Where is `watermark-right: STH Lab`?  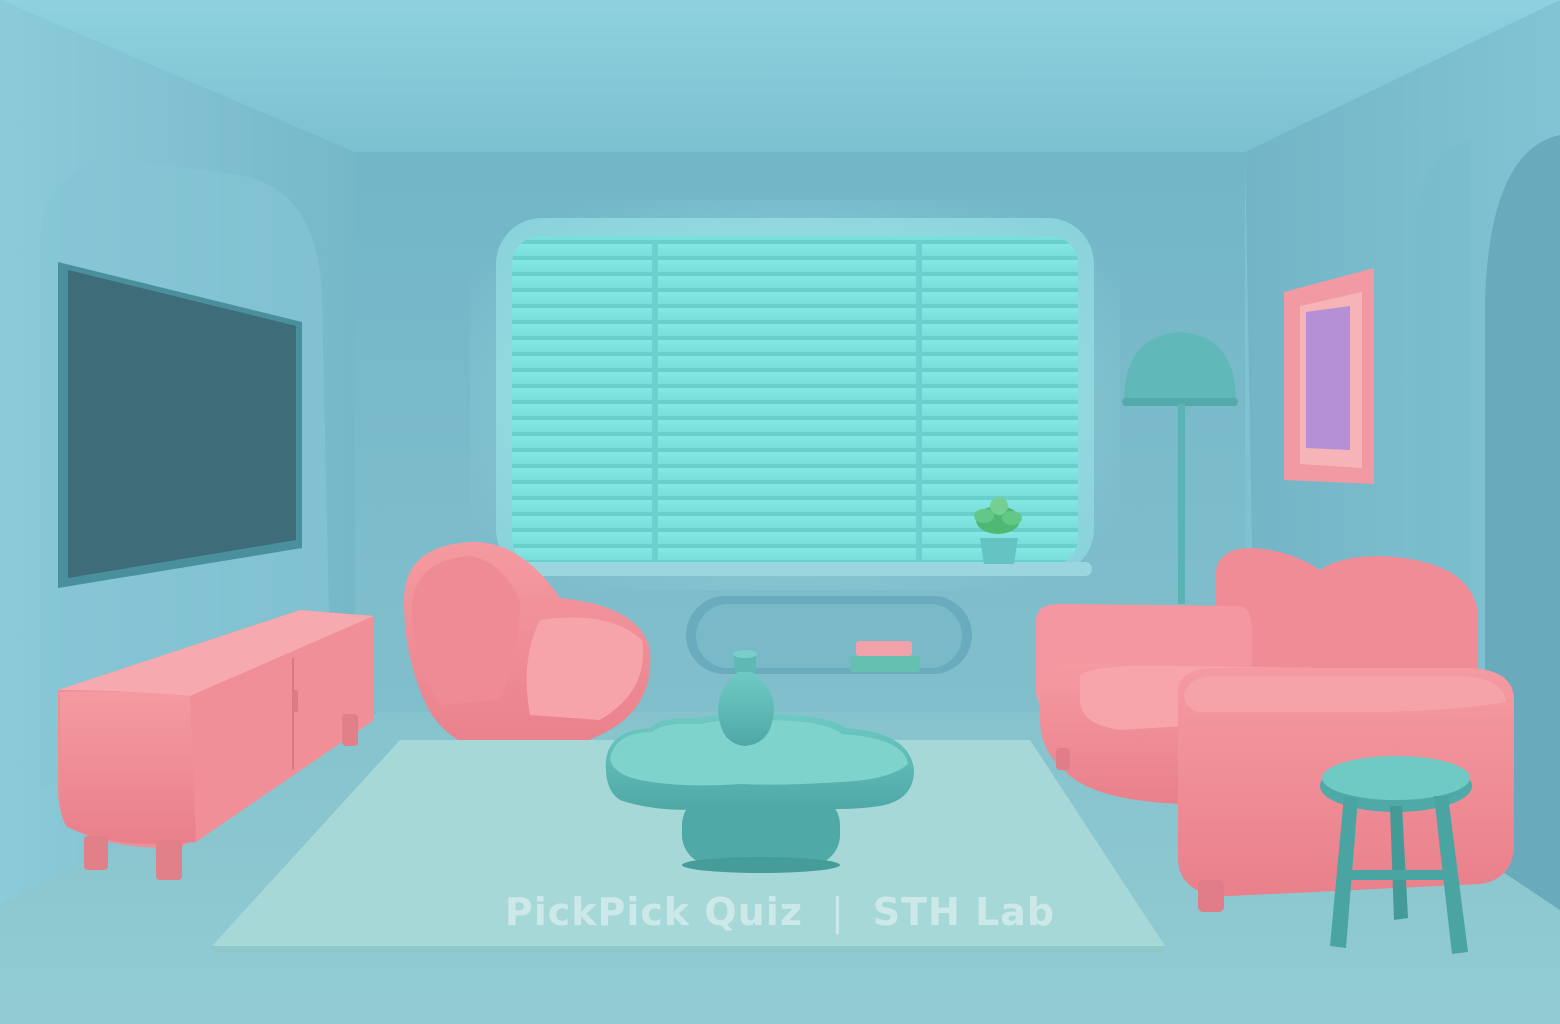 watermark-right: STH Lab is located at coordinates (964, 912).